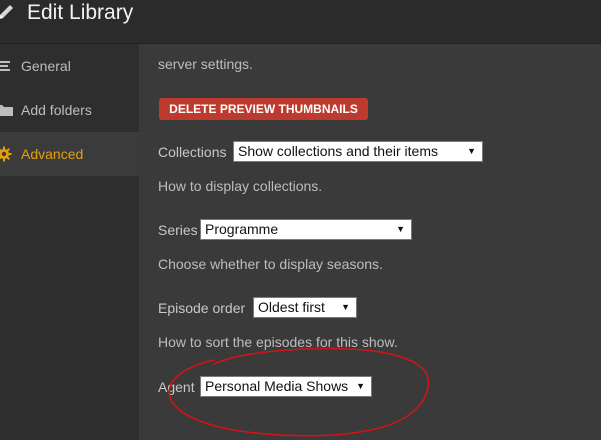 The height and width of the screenshot is (440, 601). What do you see at coordinates (278, 342) in the screenshot?
I see `episode-order-help: How to sort the episodes for this show.` at bounding box center [278, 342].